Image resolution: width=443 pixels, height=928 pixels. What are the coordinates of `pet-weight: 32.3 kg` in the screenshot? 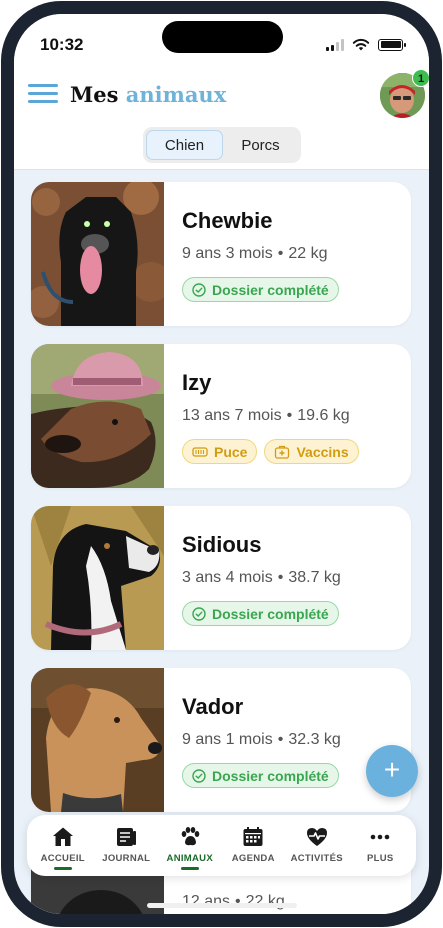 It's located at (314, 739).